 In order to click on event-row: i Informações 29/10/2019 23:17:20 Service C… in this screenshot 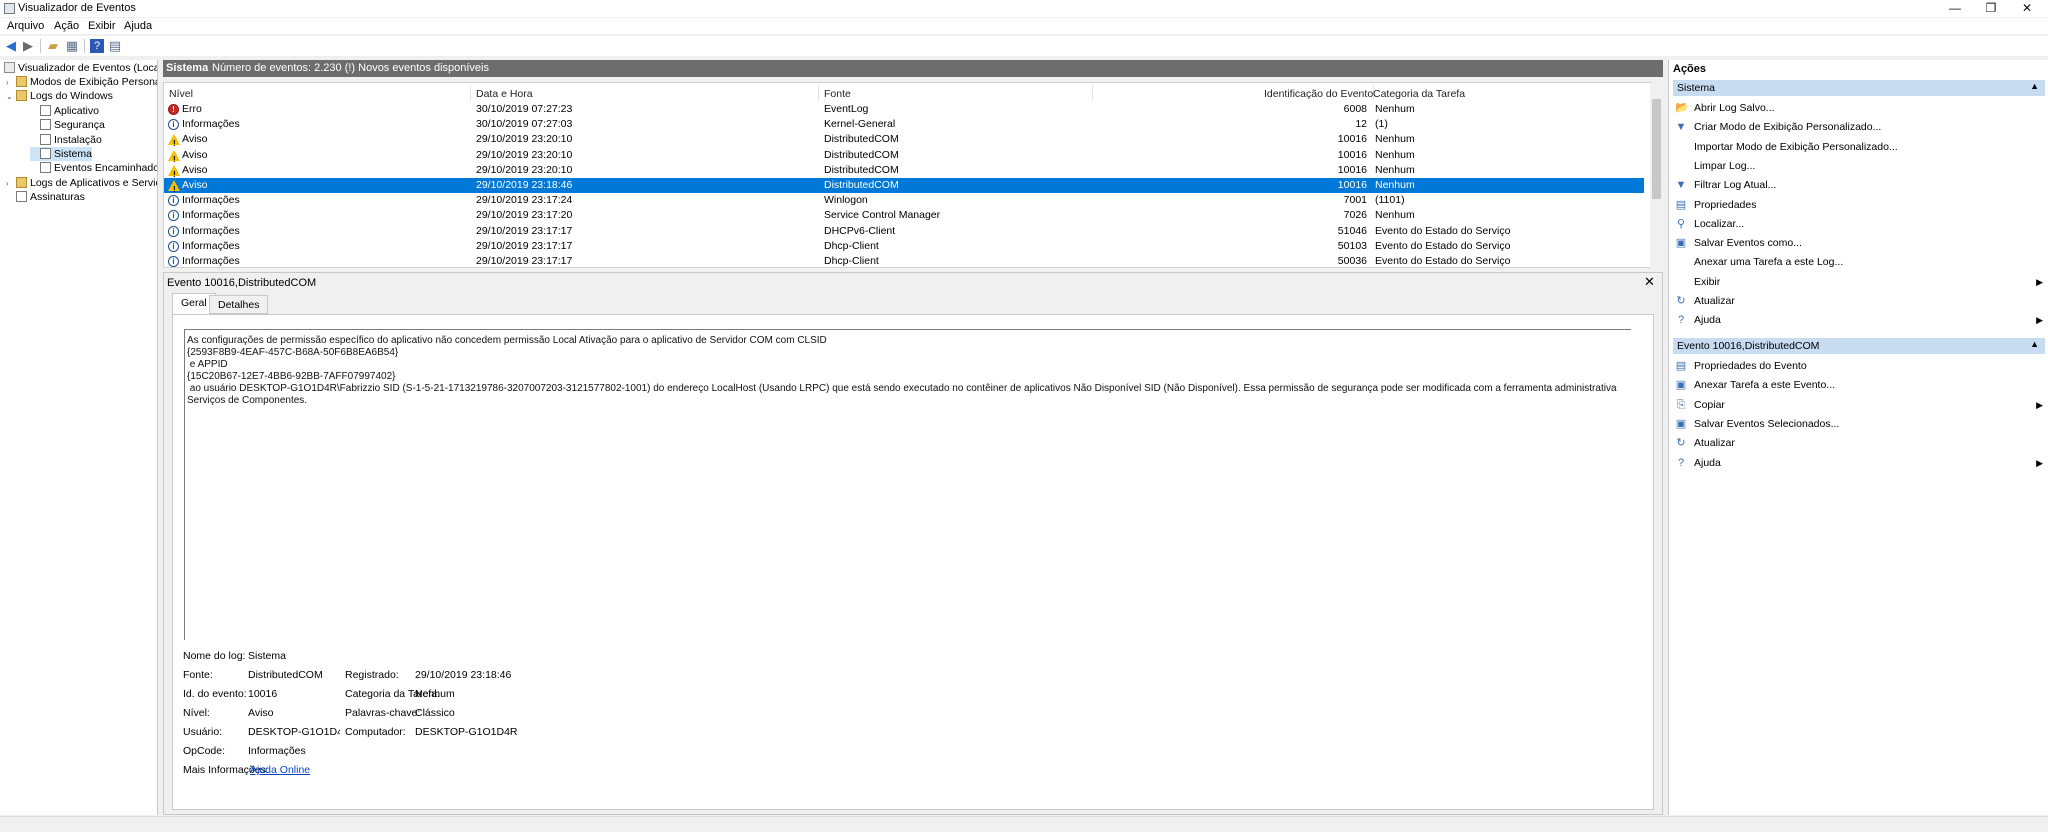, I will do `click(904, 215)`.